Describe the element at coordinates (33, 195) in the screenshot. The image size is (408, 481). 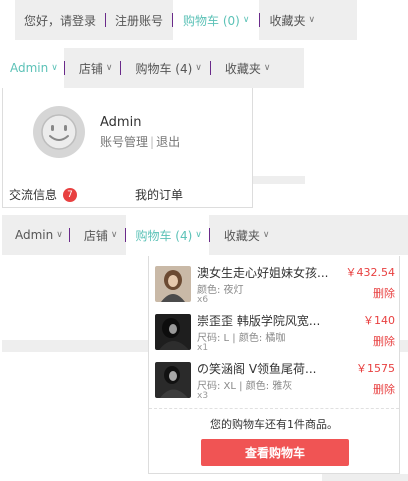
I see `messages-label: 交流信息` at that location.